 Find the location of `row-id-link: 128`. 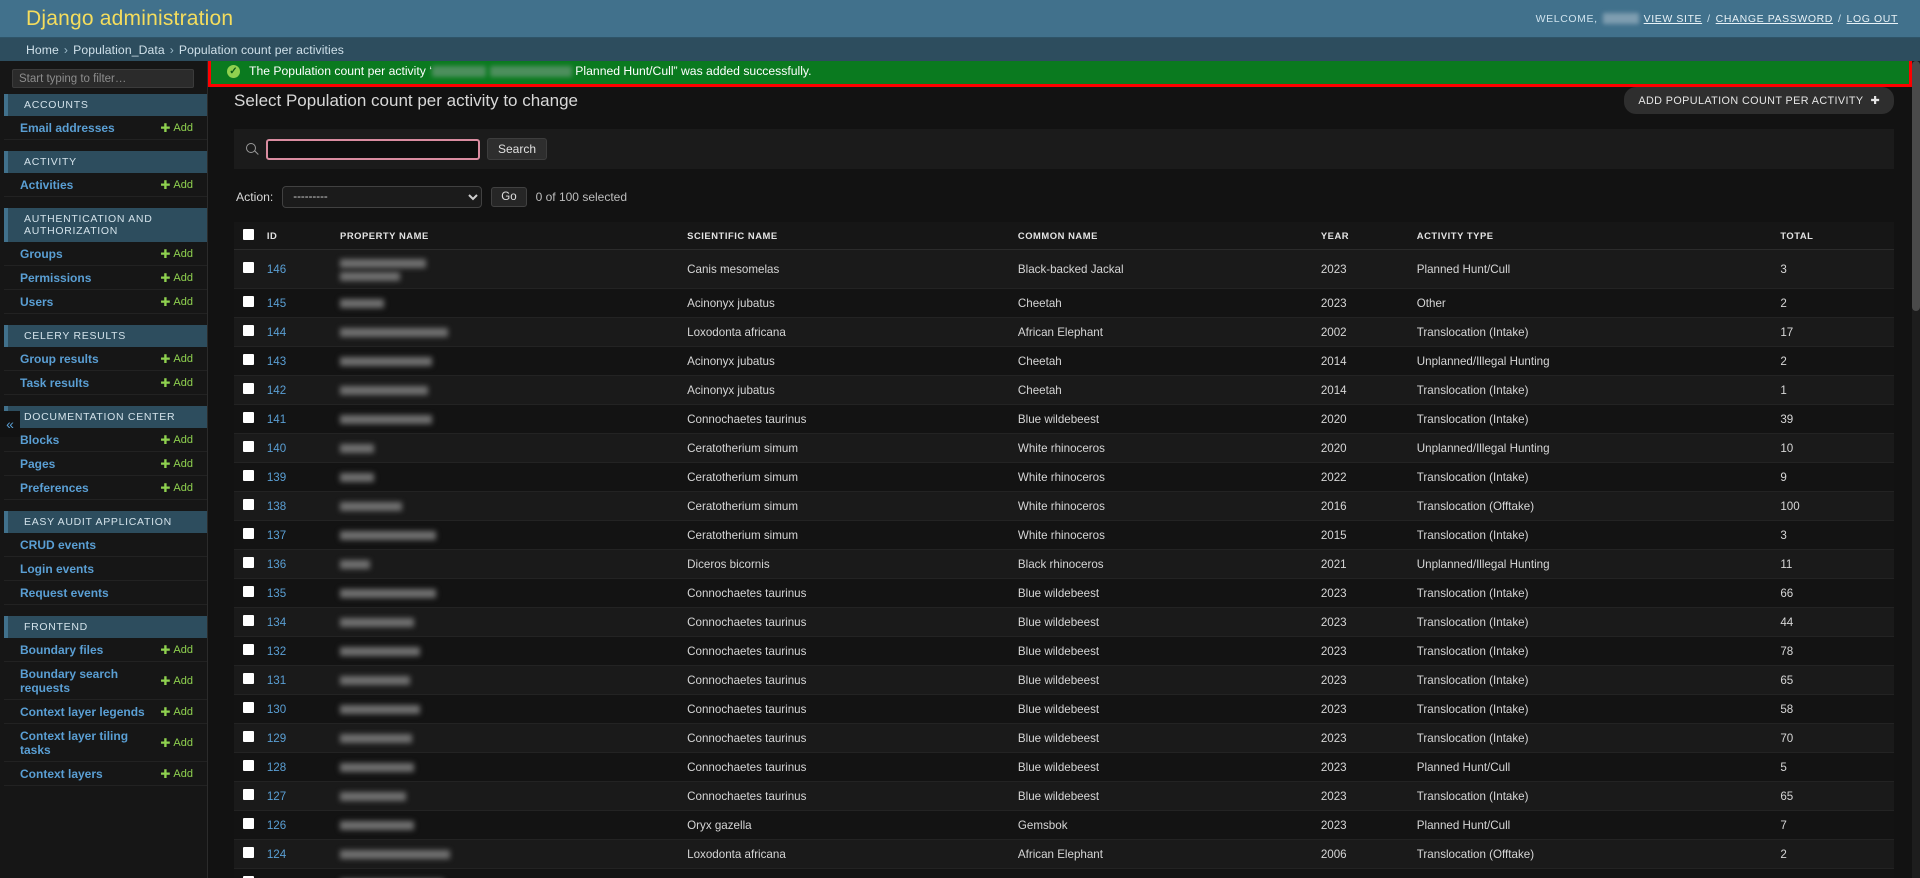

row-id-link: 128 is located at coordinates (276, 767).